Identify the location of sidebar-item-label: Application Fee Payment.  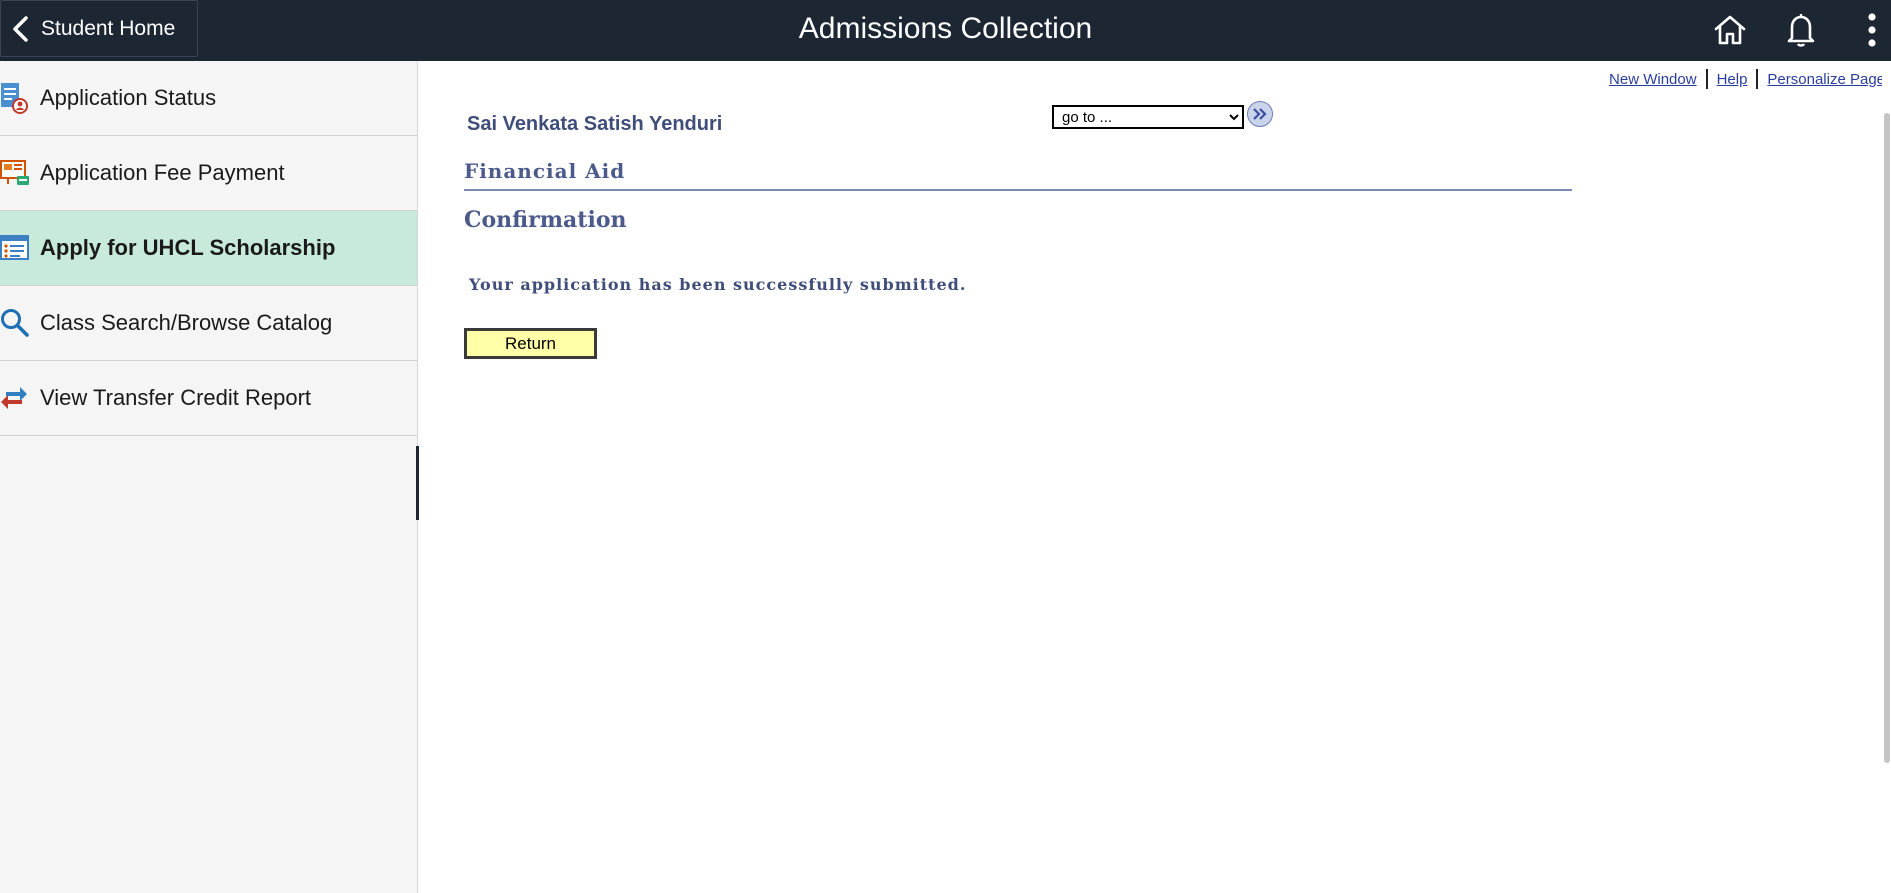
(162, 172).